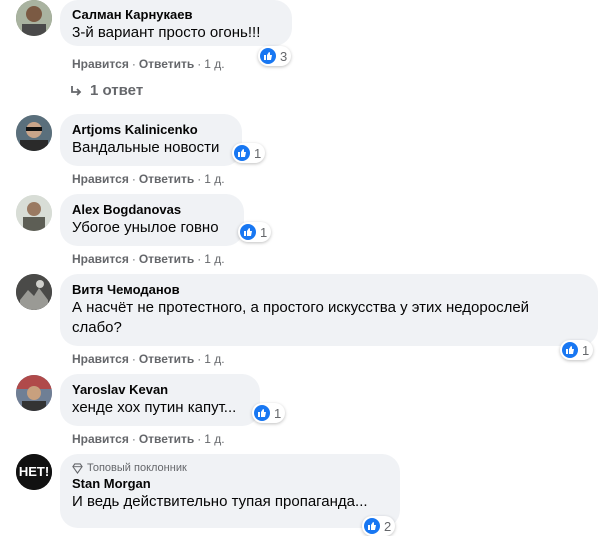 The image size is (600, 536). What do you see at coordinates (152, 210) in the screenshot?
I see `comment-author: Alex Bogdanovas` at bounding box center [152, 210].